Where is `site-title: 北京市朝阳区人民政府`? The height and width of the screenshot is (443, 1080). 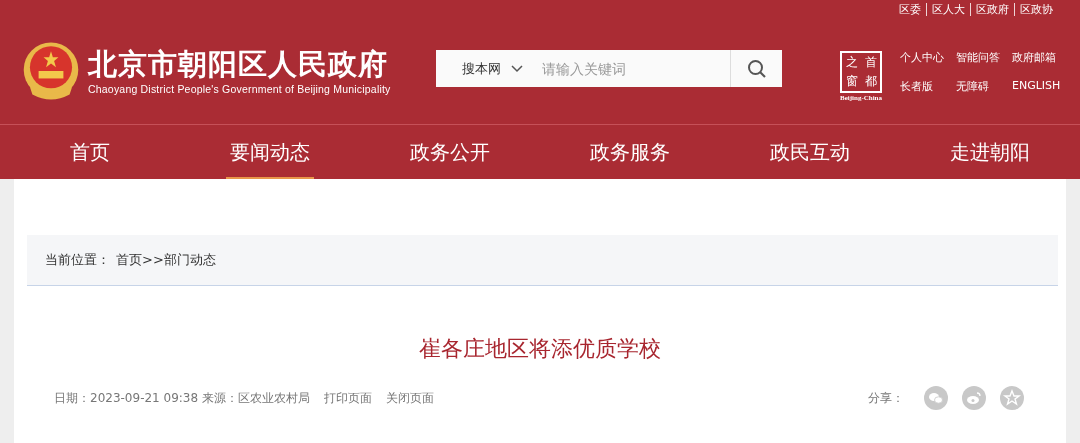
site-title: 北京市朝阳区人民政府 is located at coordinates (239, 64).